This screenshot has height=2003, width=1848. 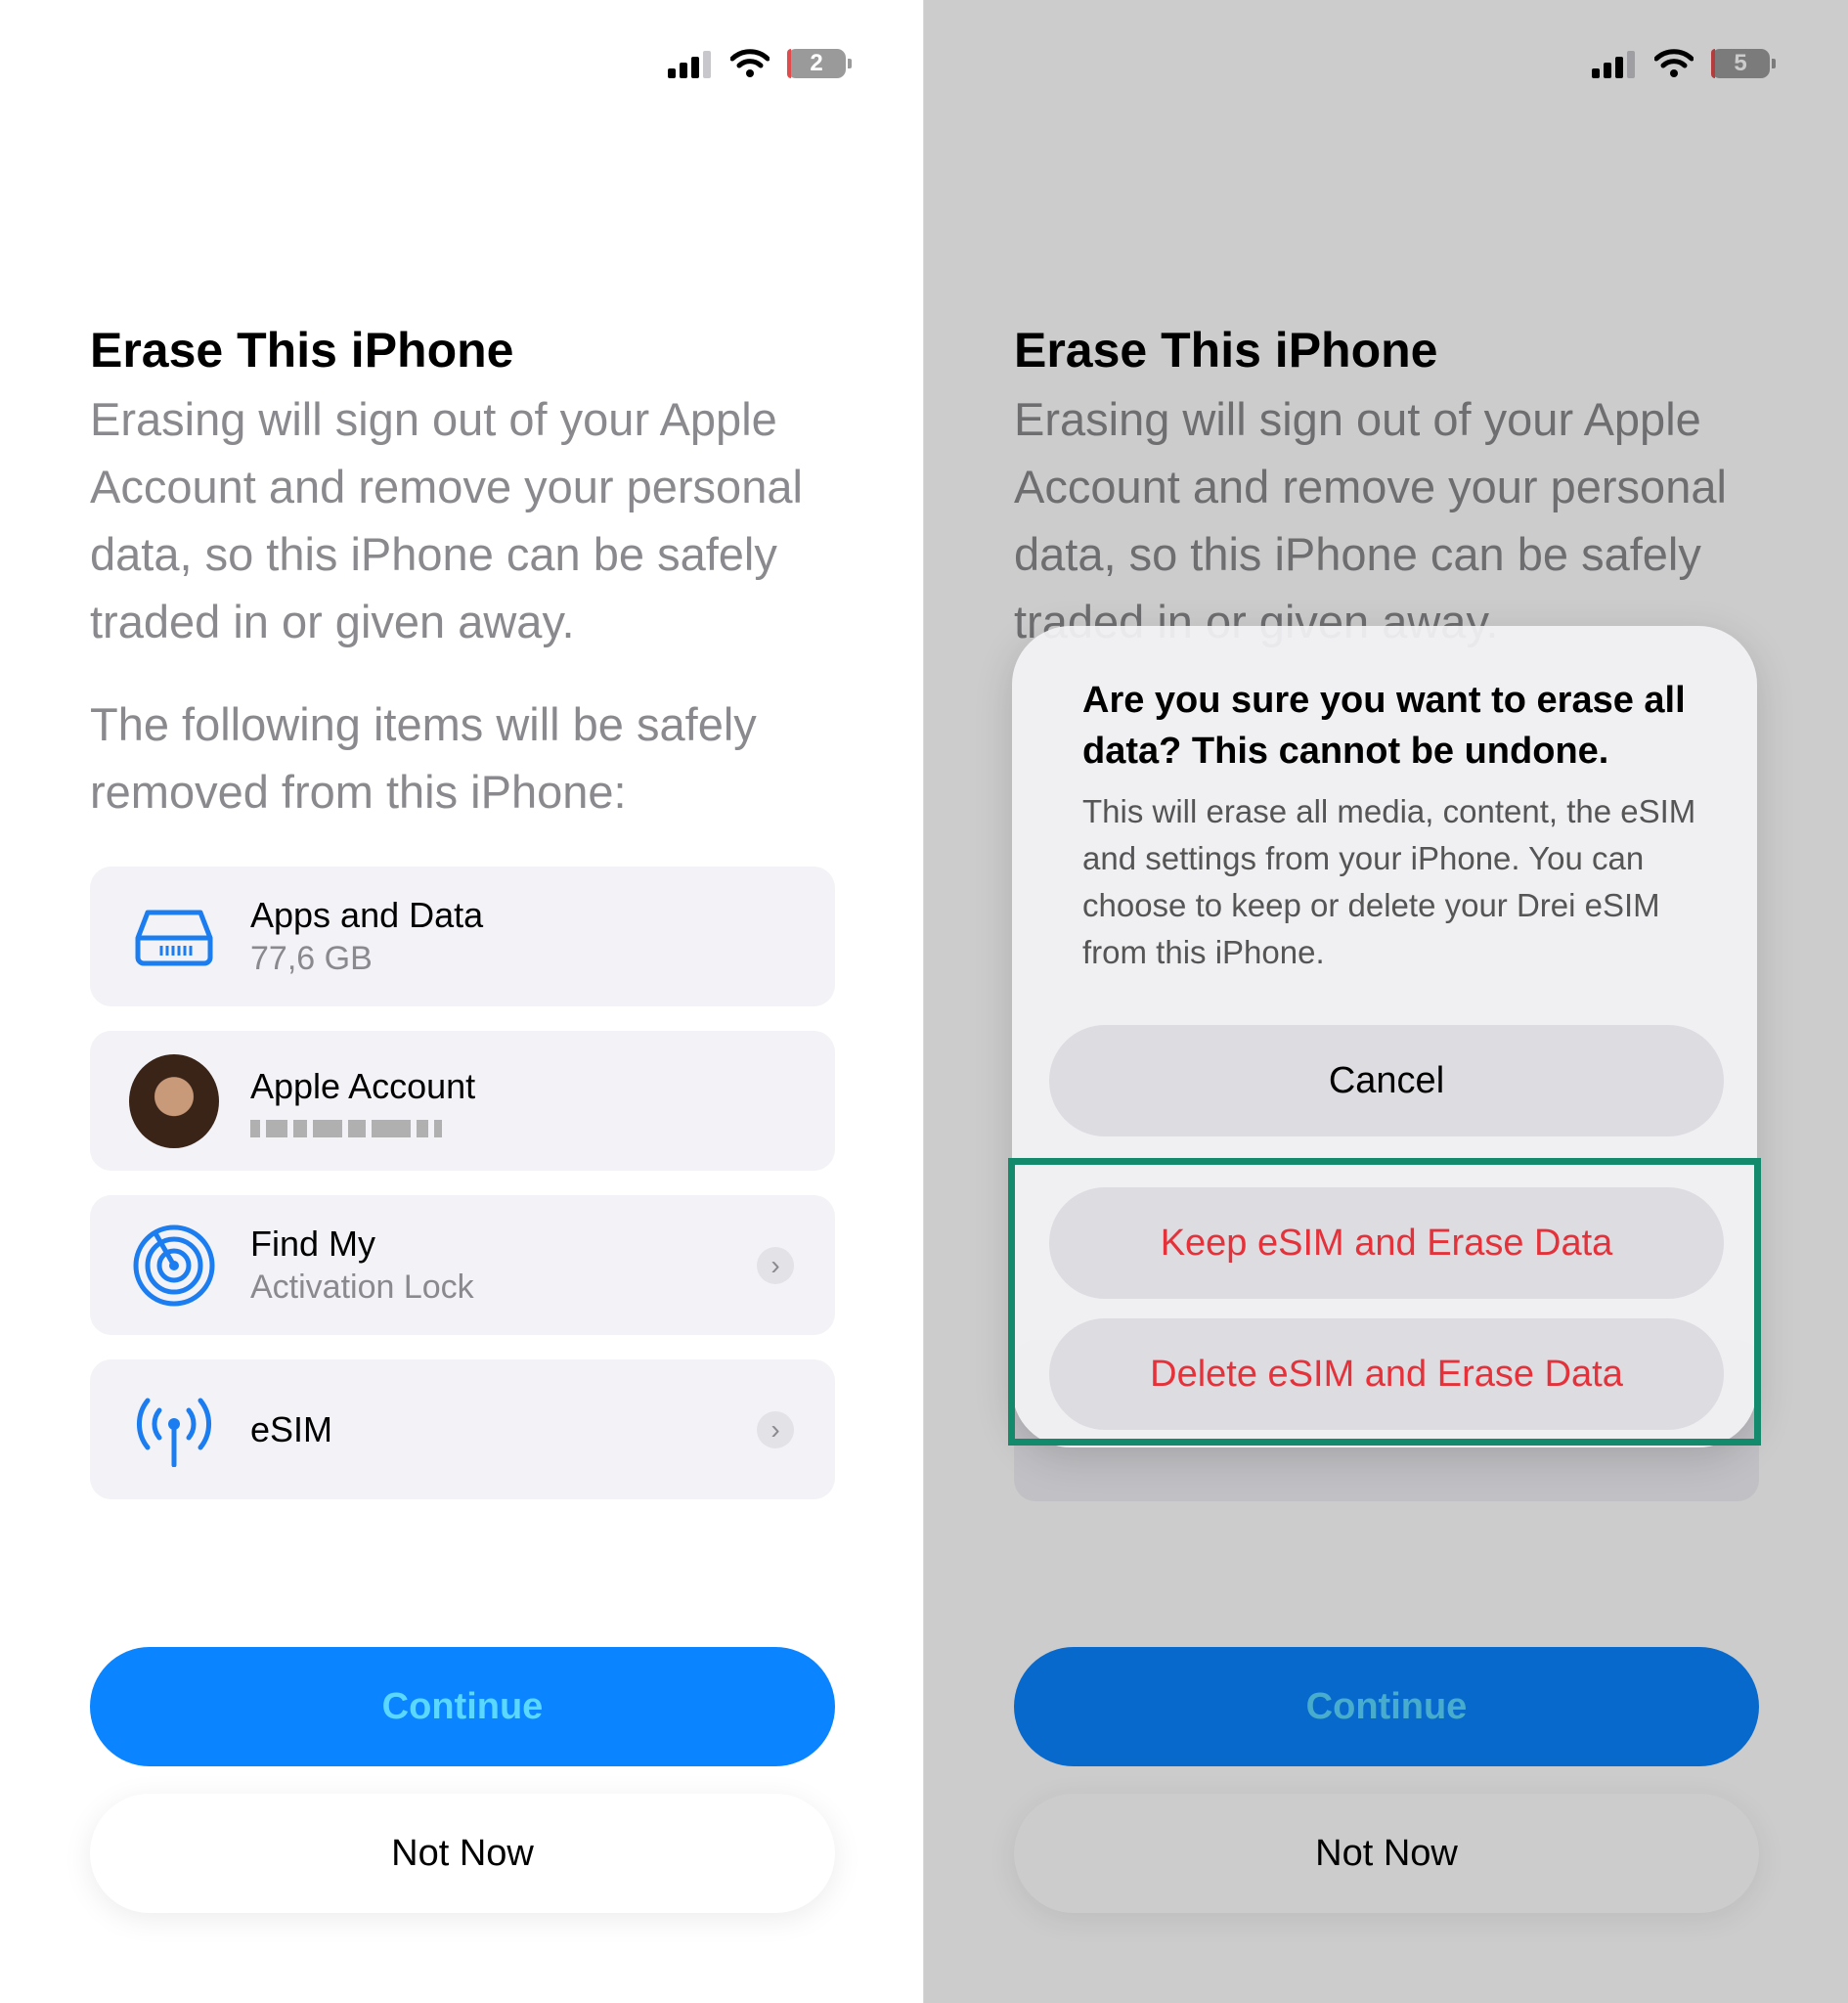 What do you see at coordinates (462, 1707) in the screenshot?
I see `continue-button: Continue` at bounding box center [462, 1707].